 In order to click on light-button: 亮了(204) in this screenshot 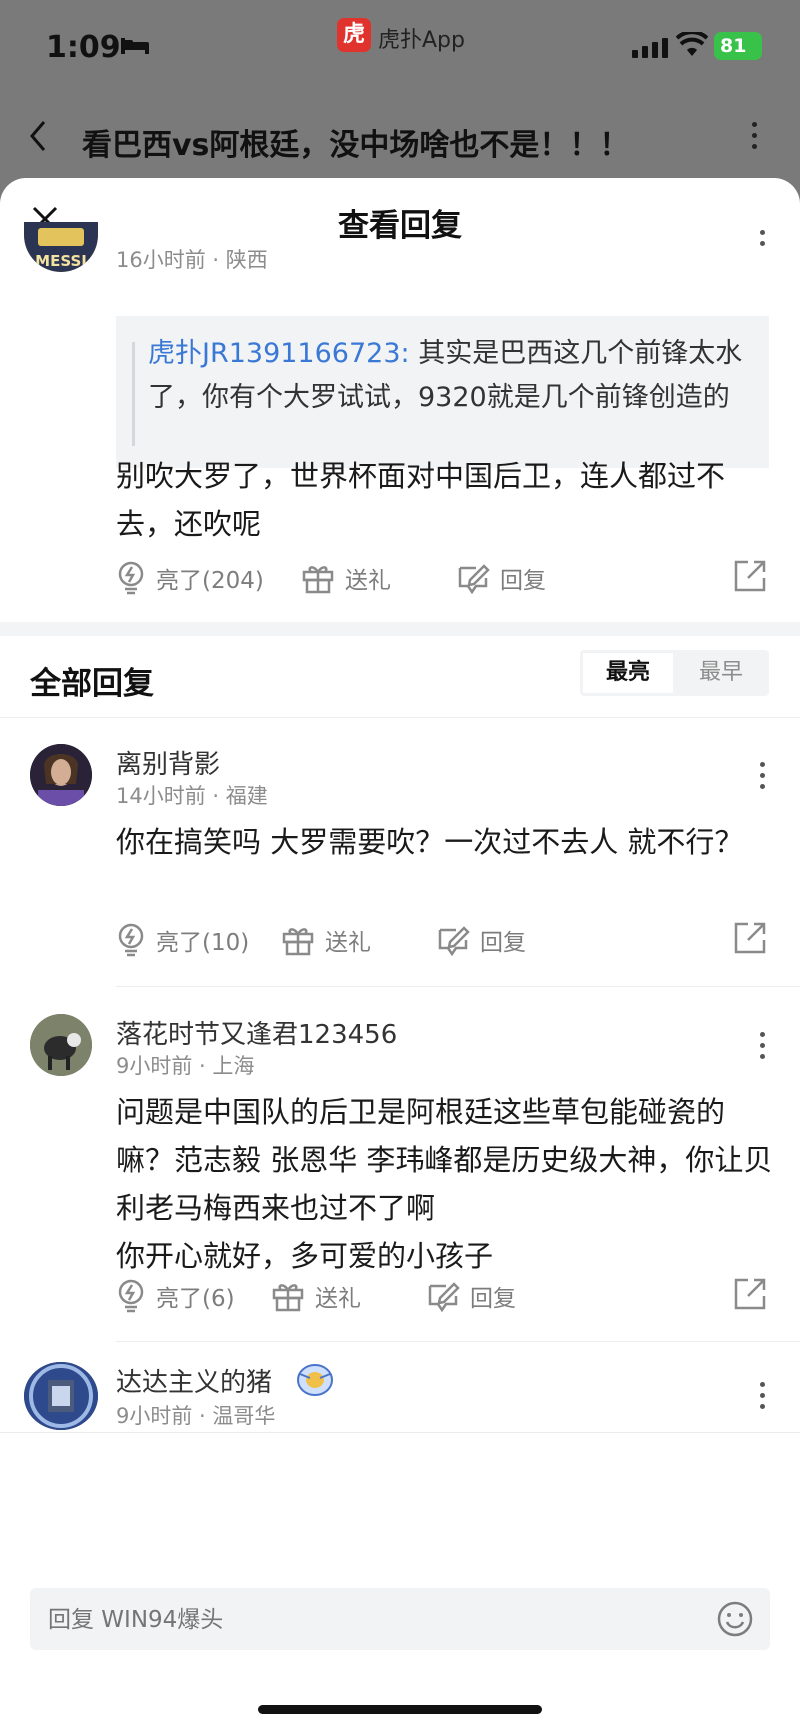, I will do `click(190, 578)`.